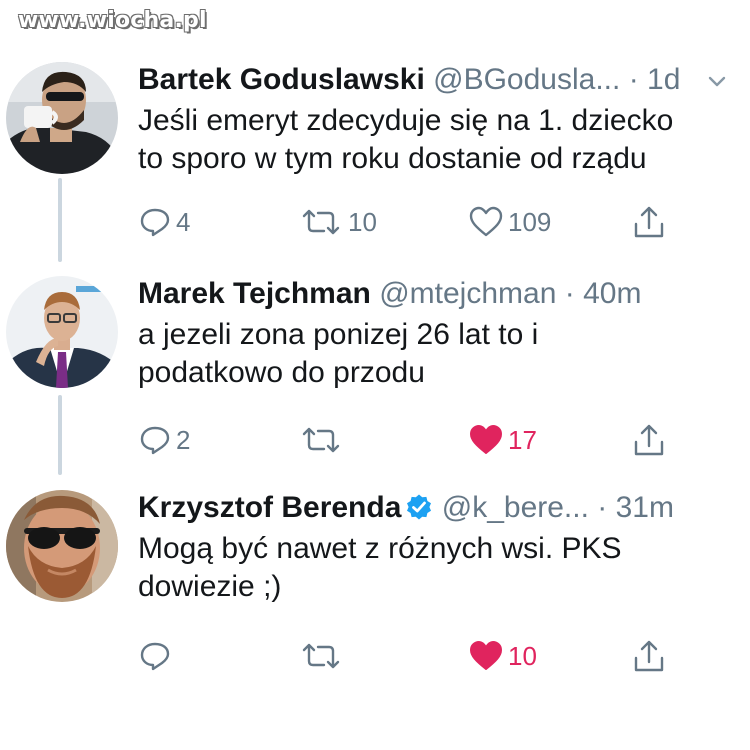  I want to click on tweet-header: Krzysztof Berenda @k_bere... · 31m, so click(406, 510).